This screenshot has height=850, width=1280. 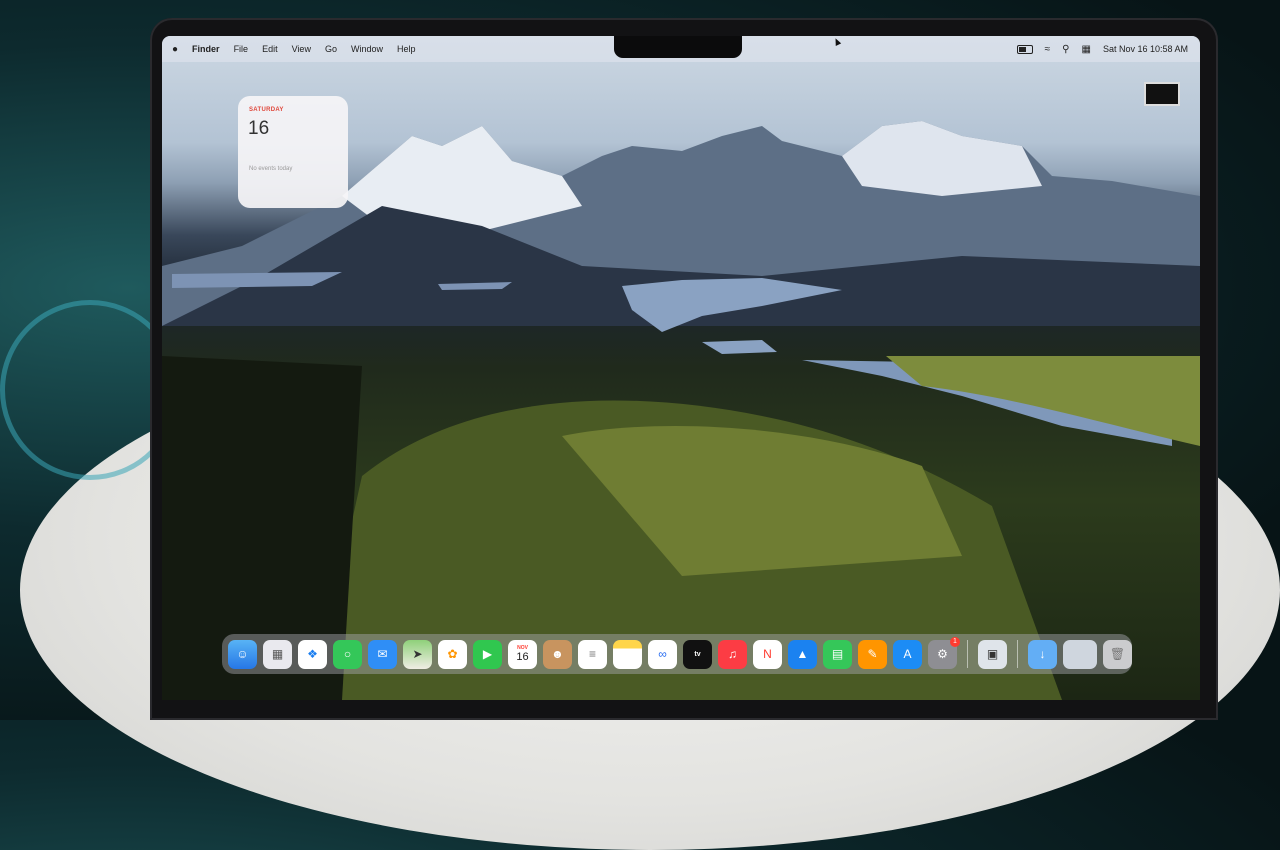 What do you see at coordinates (312, 654) in the screenshot?
I see `safari-icon: ❖` at bounding box center [312, 654].